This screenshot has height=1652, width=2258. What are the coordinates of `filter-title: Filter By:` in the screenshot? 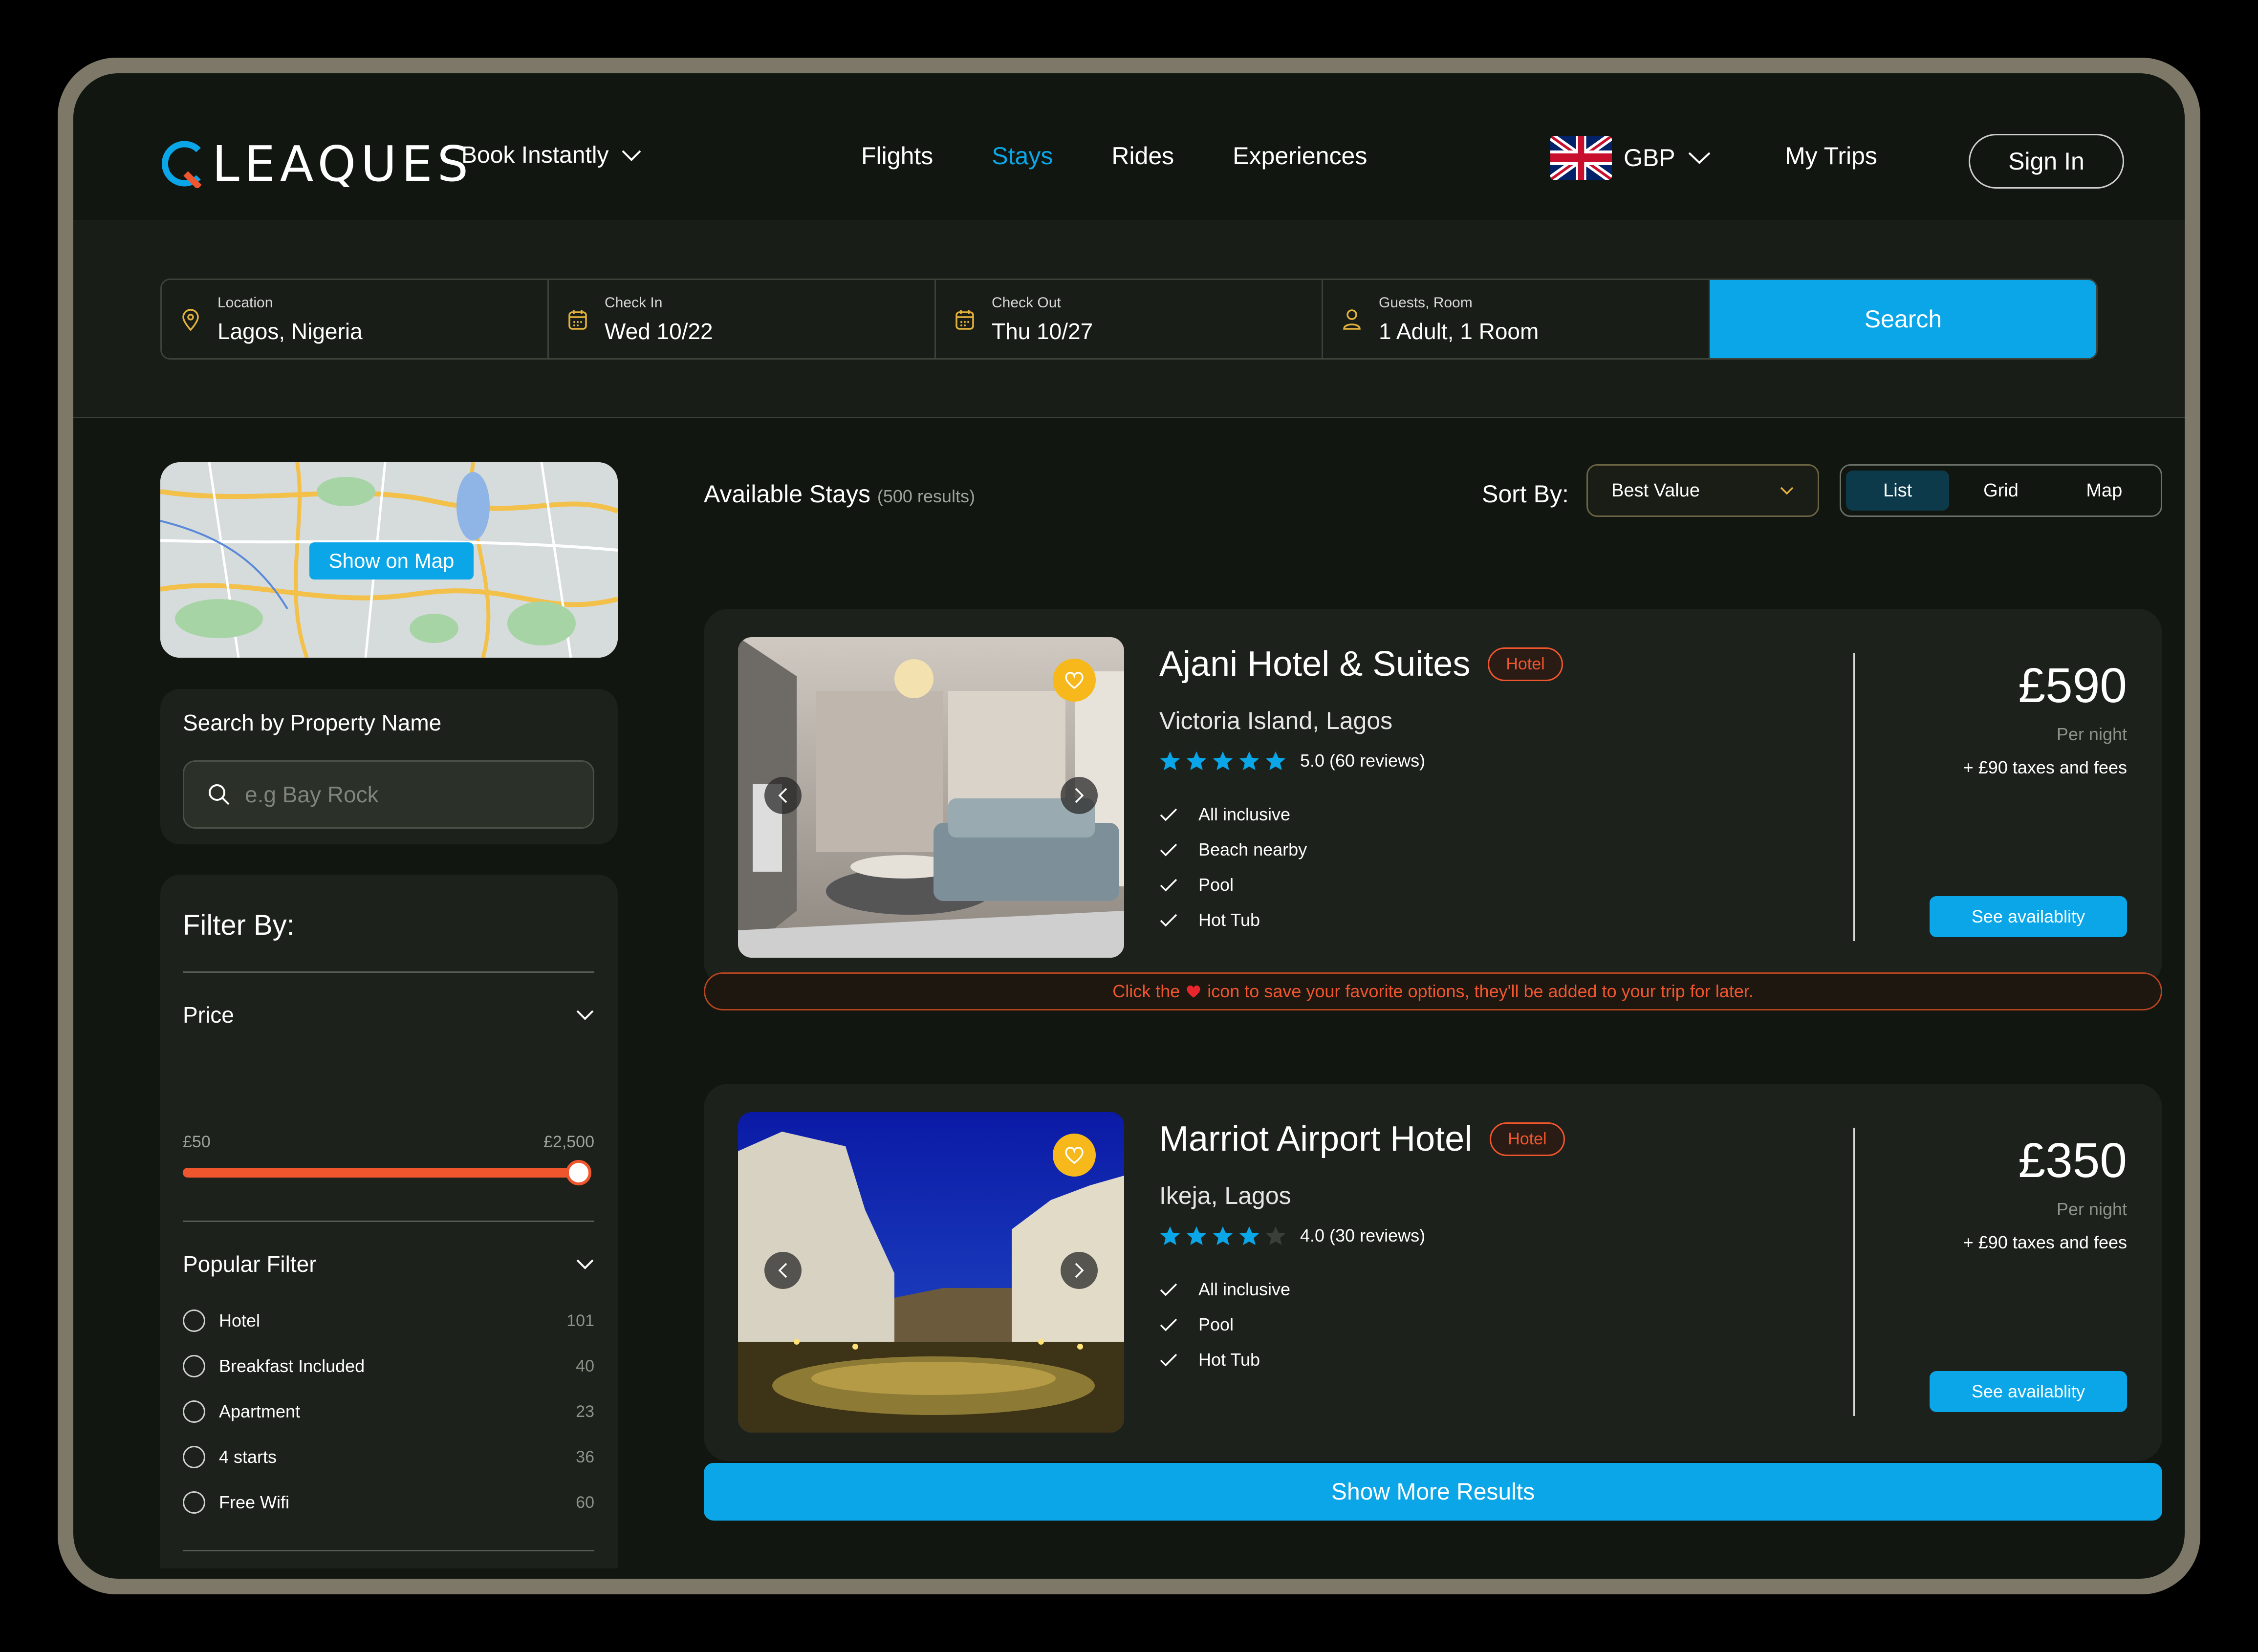 It's located at (239, 925).